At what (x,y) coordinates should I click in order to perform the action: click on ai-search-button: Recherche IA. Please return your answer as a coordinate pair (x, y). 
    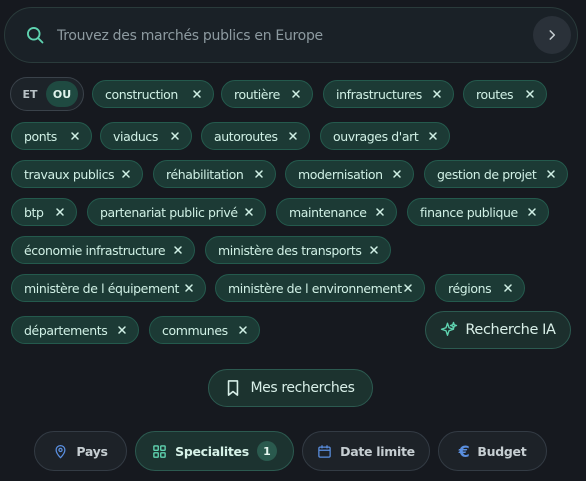
    Looking at the image, I should click on (498, 330).